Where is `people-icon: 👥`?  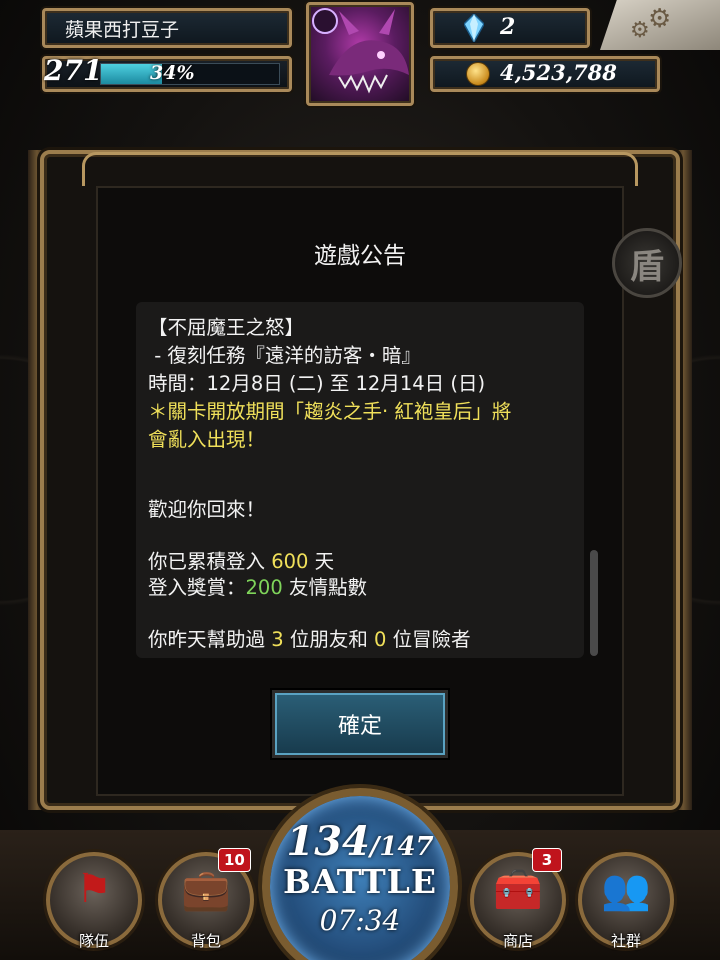
people-icon: 👥 is located at coordinates (626, 890).